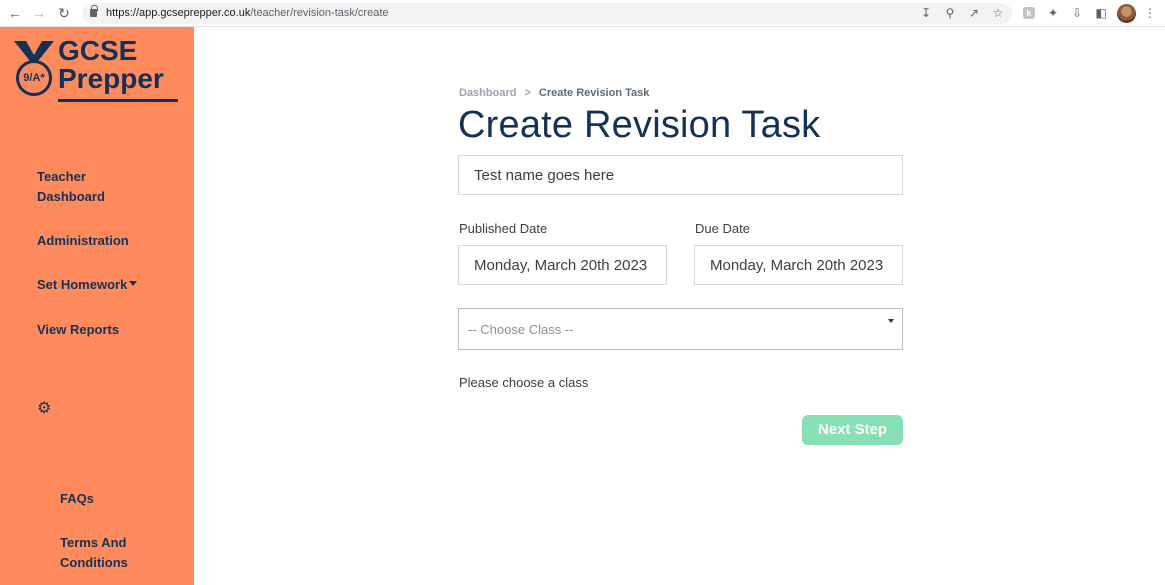 This screenshot has height=585, width=1165. Describe the element at coordinates (562, 265) in the screenshot. I see `published-date-input: Monday, March 20th 2023` at that location.